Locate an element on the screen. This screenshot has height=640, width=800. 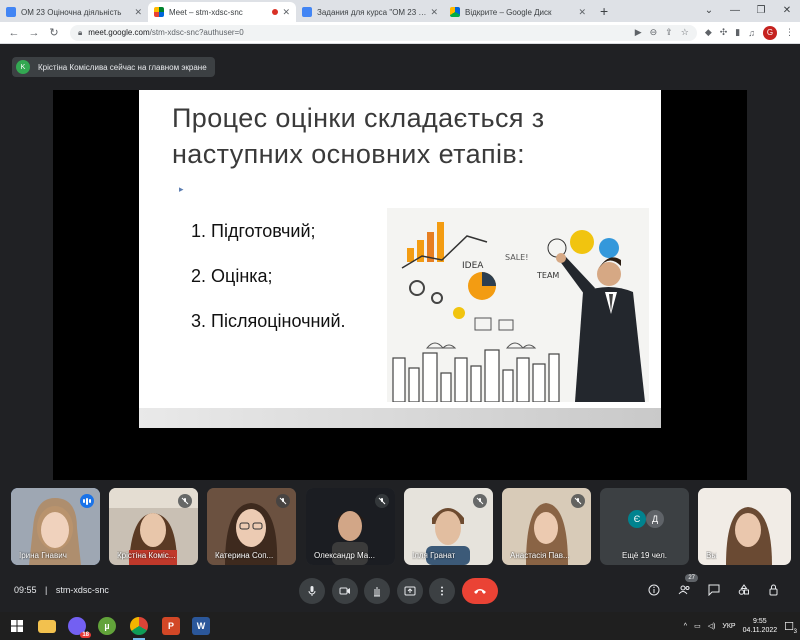
clock: 9:55 04.11.2022 is located at coordinates (760, 626).